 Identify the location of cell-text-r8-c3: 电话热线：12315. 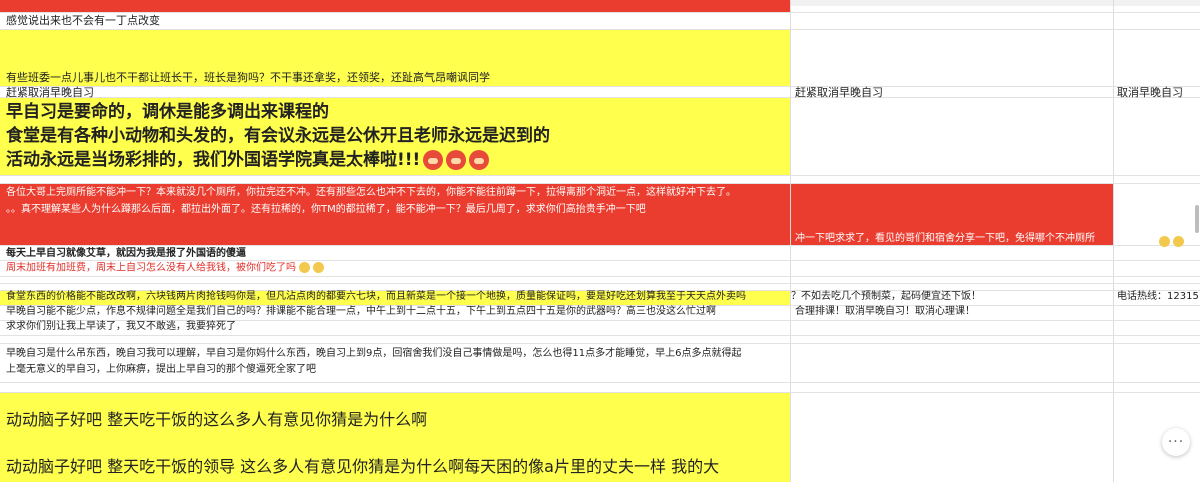
(1158, 296).